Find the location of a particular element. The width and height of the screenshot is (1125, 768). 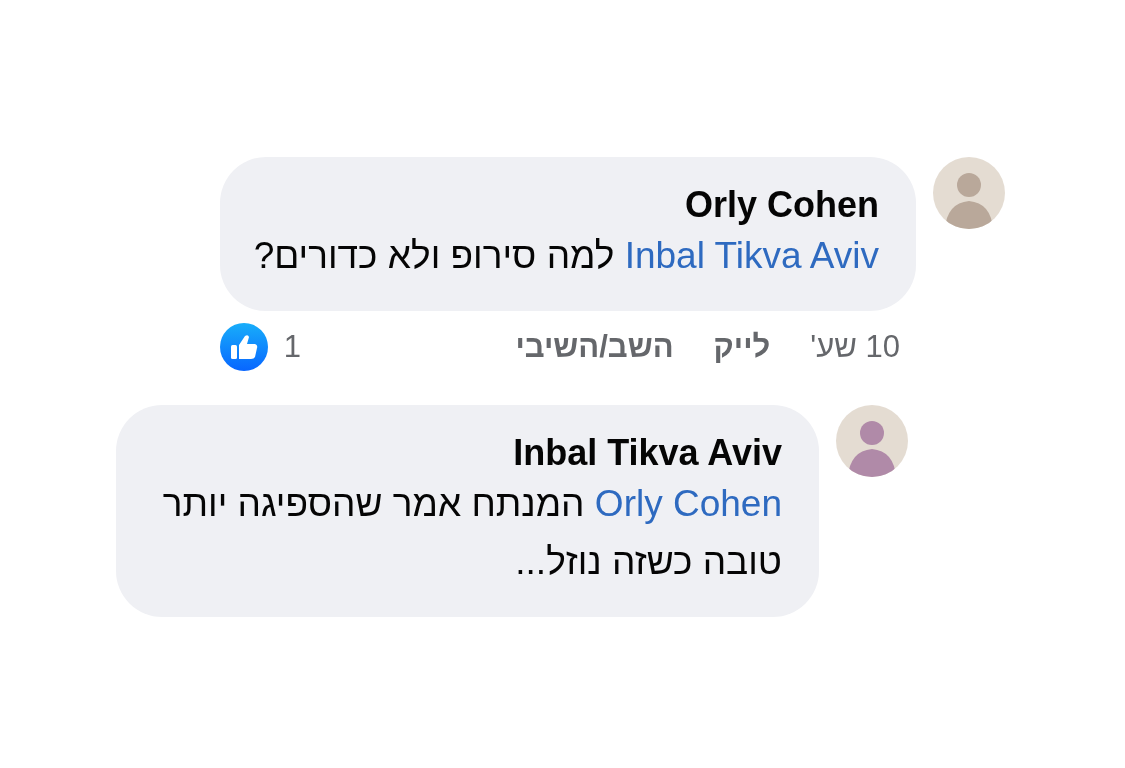

timestamp: 10 שע' is located at coordinates (855, 347).